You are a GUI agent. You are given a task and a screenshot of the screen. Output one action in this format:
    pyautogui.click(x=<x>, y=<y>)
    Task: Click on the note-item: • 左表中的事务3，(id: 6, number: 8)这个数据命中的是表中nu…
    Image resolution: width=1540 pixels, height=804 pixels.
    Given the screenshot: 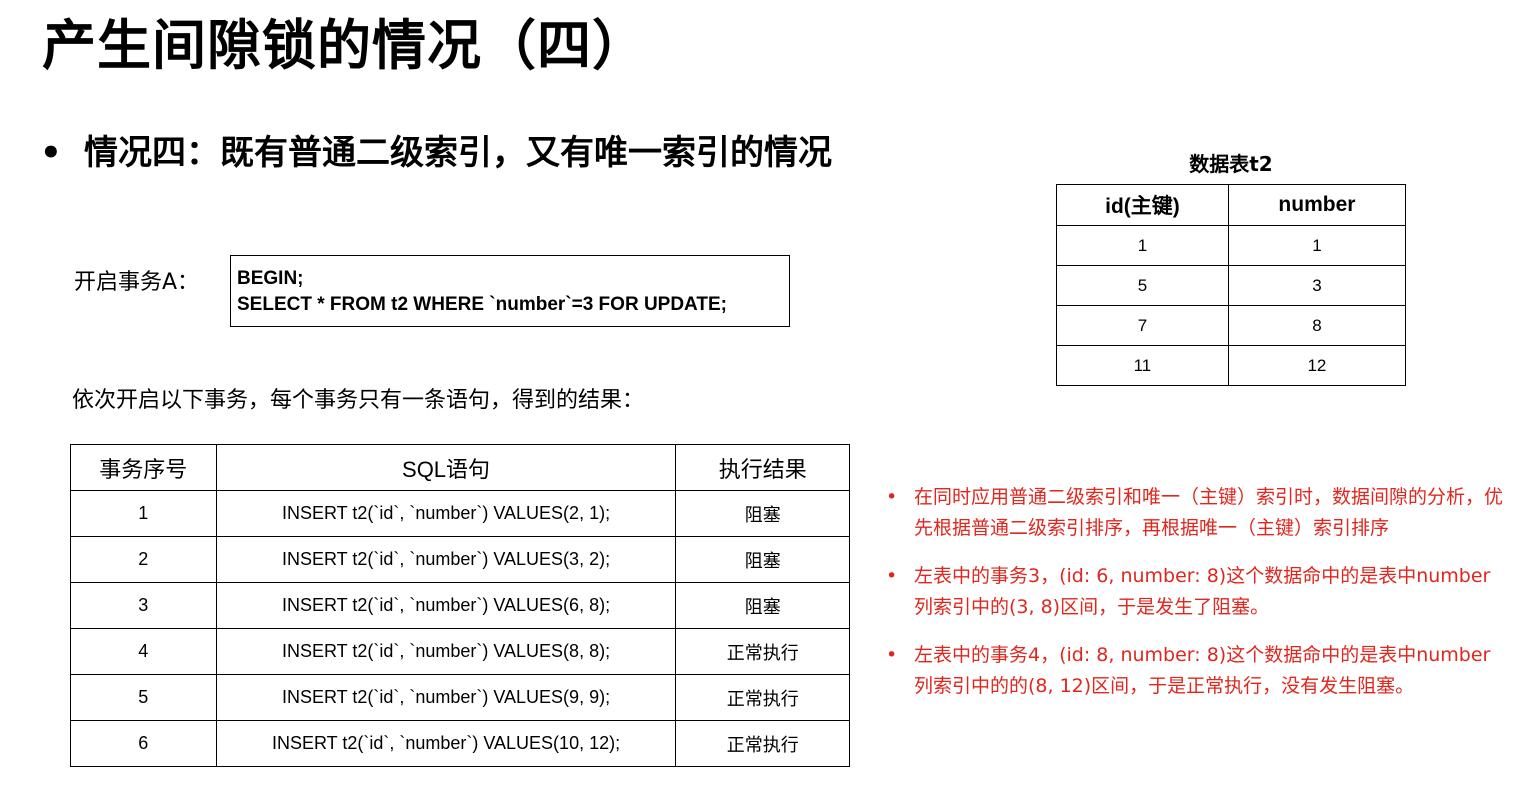 What is the action you would take?
    pyautogui.click(x=1196, y=592)
    